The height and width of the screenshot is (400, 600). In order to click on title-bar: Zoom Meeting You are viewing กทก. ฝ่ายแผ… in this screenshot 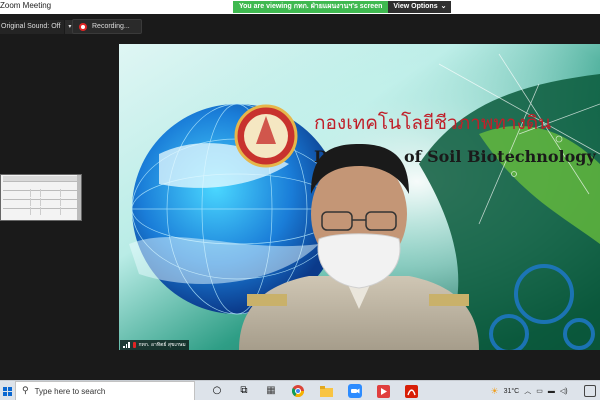, I will do `click(300, 7)`.